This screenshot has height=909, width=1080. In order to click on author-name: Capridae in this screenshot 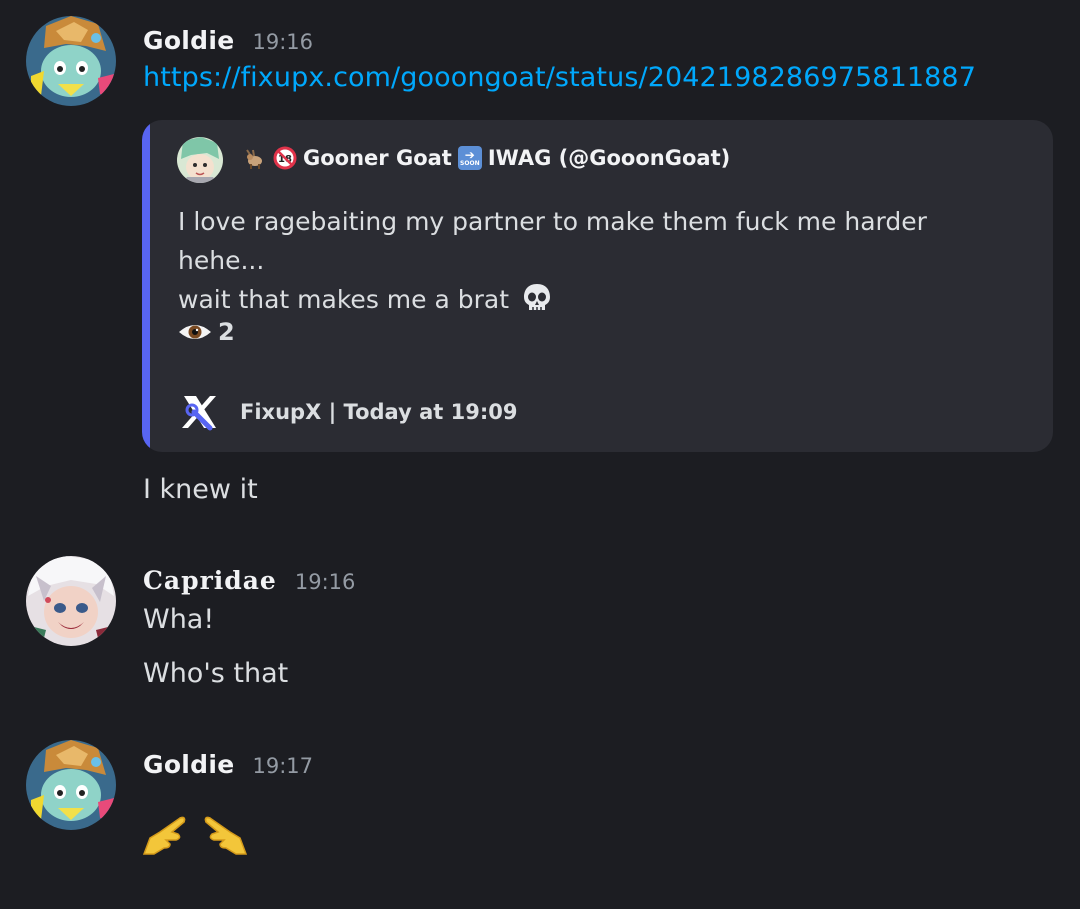, I will do `click(210, 580)`.